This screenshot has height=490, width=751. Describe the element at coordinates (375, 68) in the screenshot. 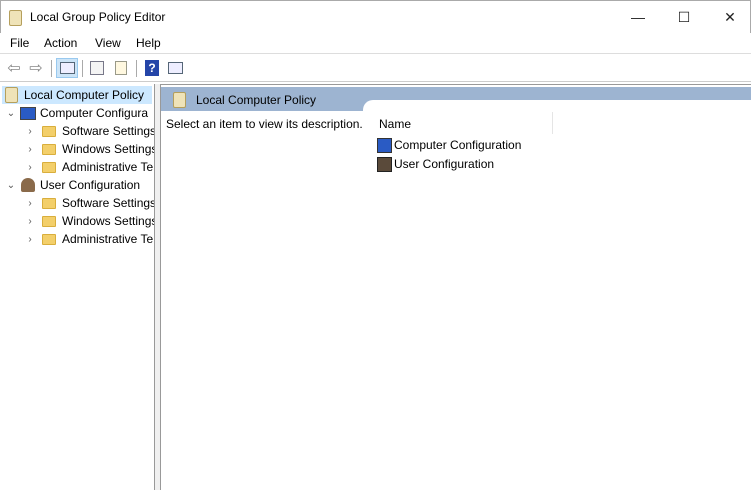

I see `toolbar: ⇦ ⇨ ?` at that location.